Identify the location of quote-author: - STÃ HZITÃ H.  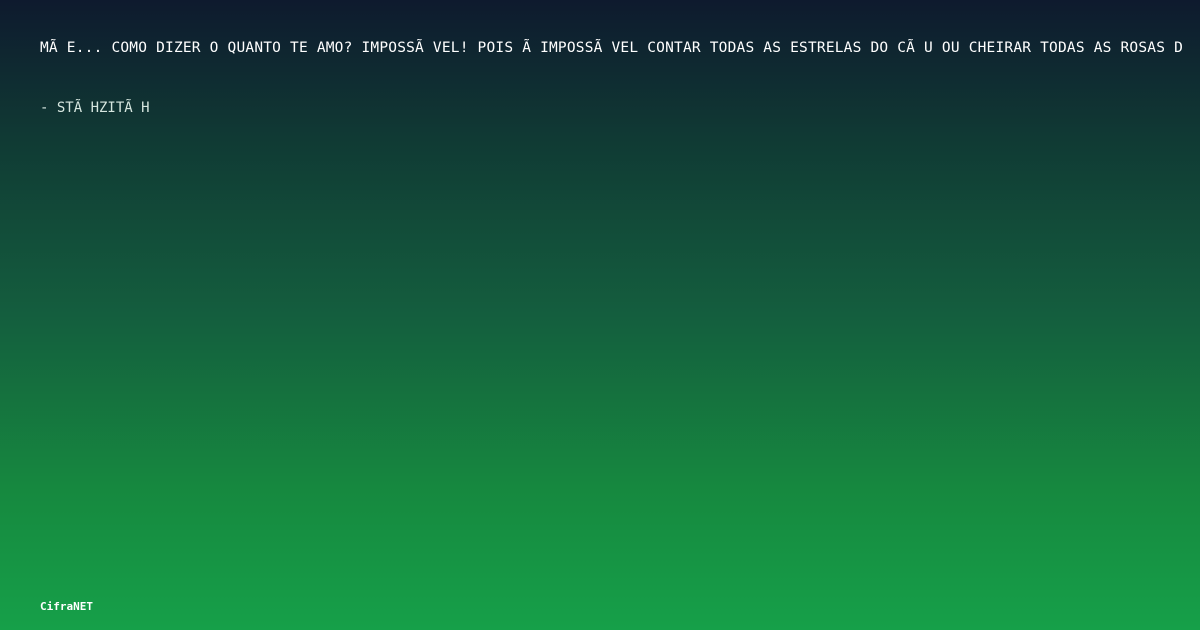
(95, 108).